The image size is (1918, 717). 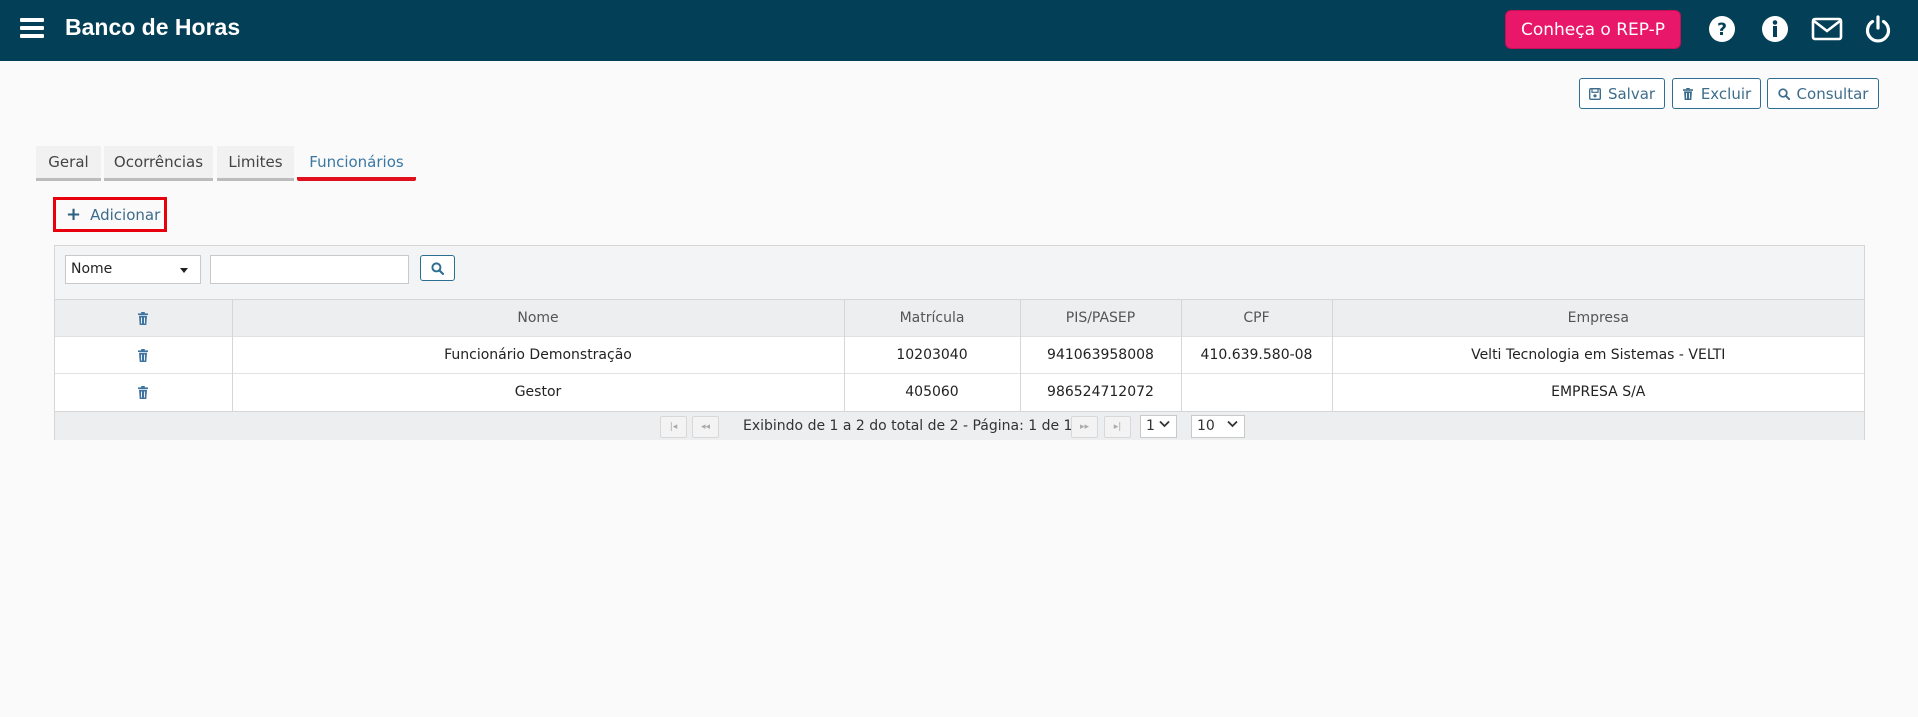 I want to click on cell-cpf: 410.639.580-08, so click(x=1257, y=355).